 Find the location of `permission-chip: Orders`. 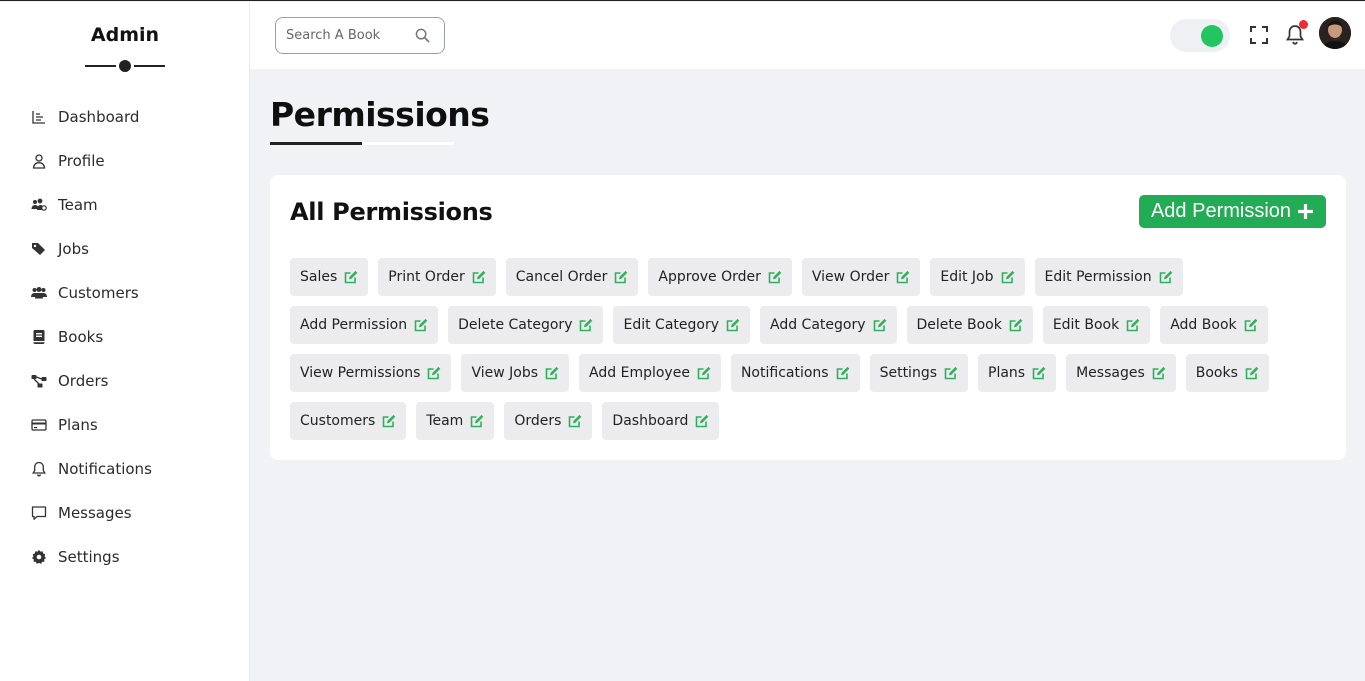

permission-chip: Orders is located at coordinates (548, 421).